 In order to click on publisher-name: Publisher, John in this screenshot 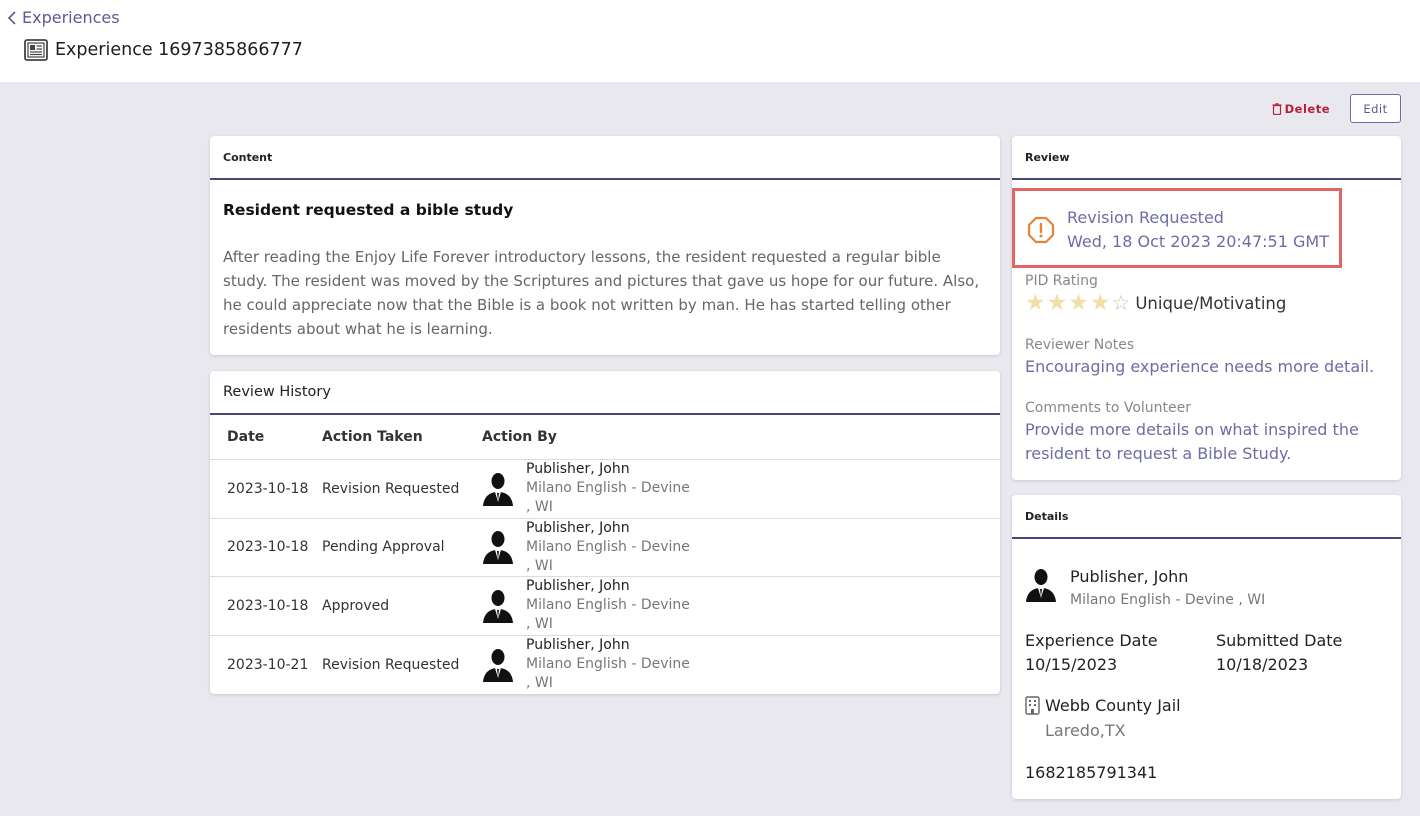, I will do `click(1129, 576)`.